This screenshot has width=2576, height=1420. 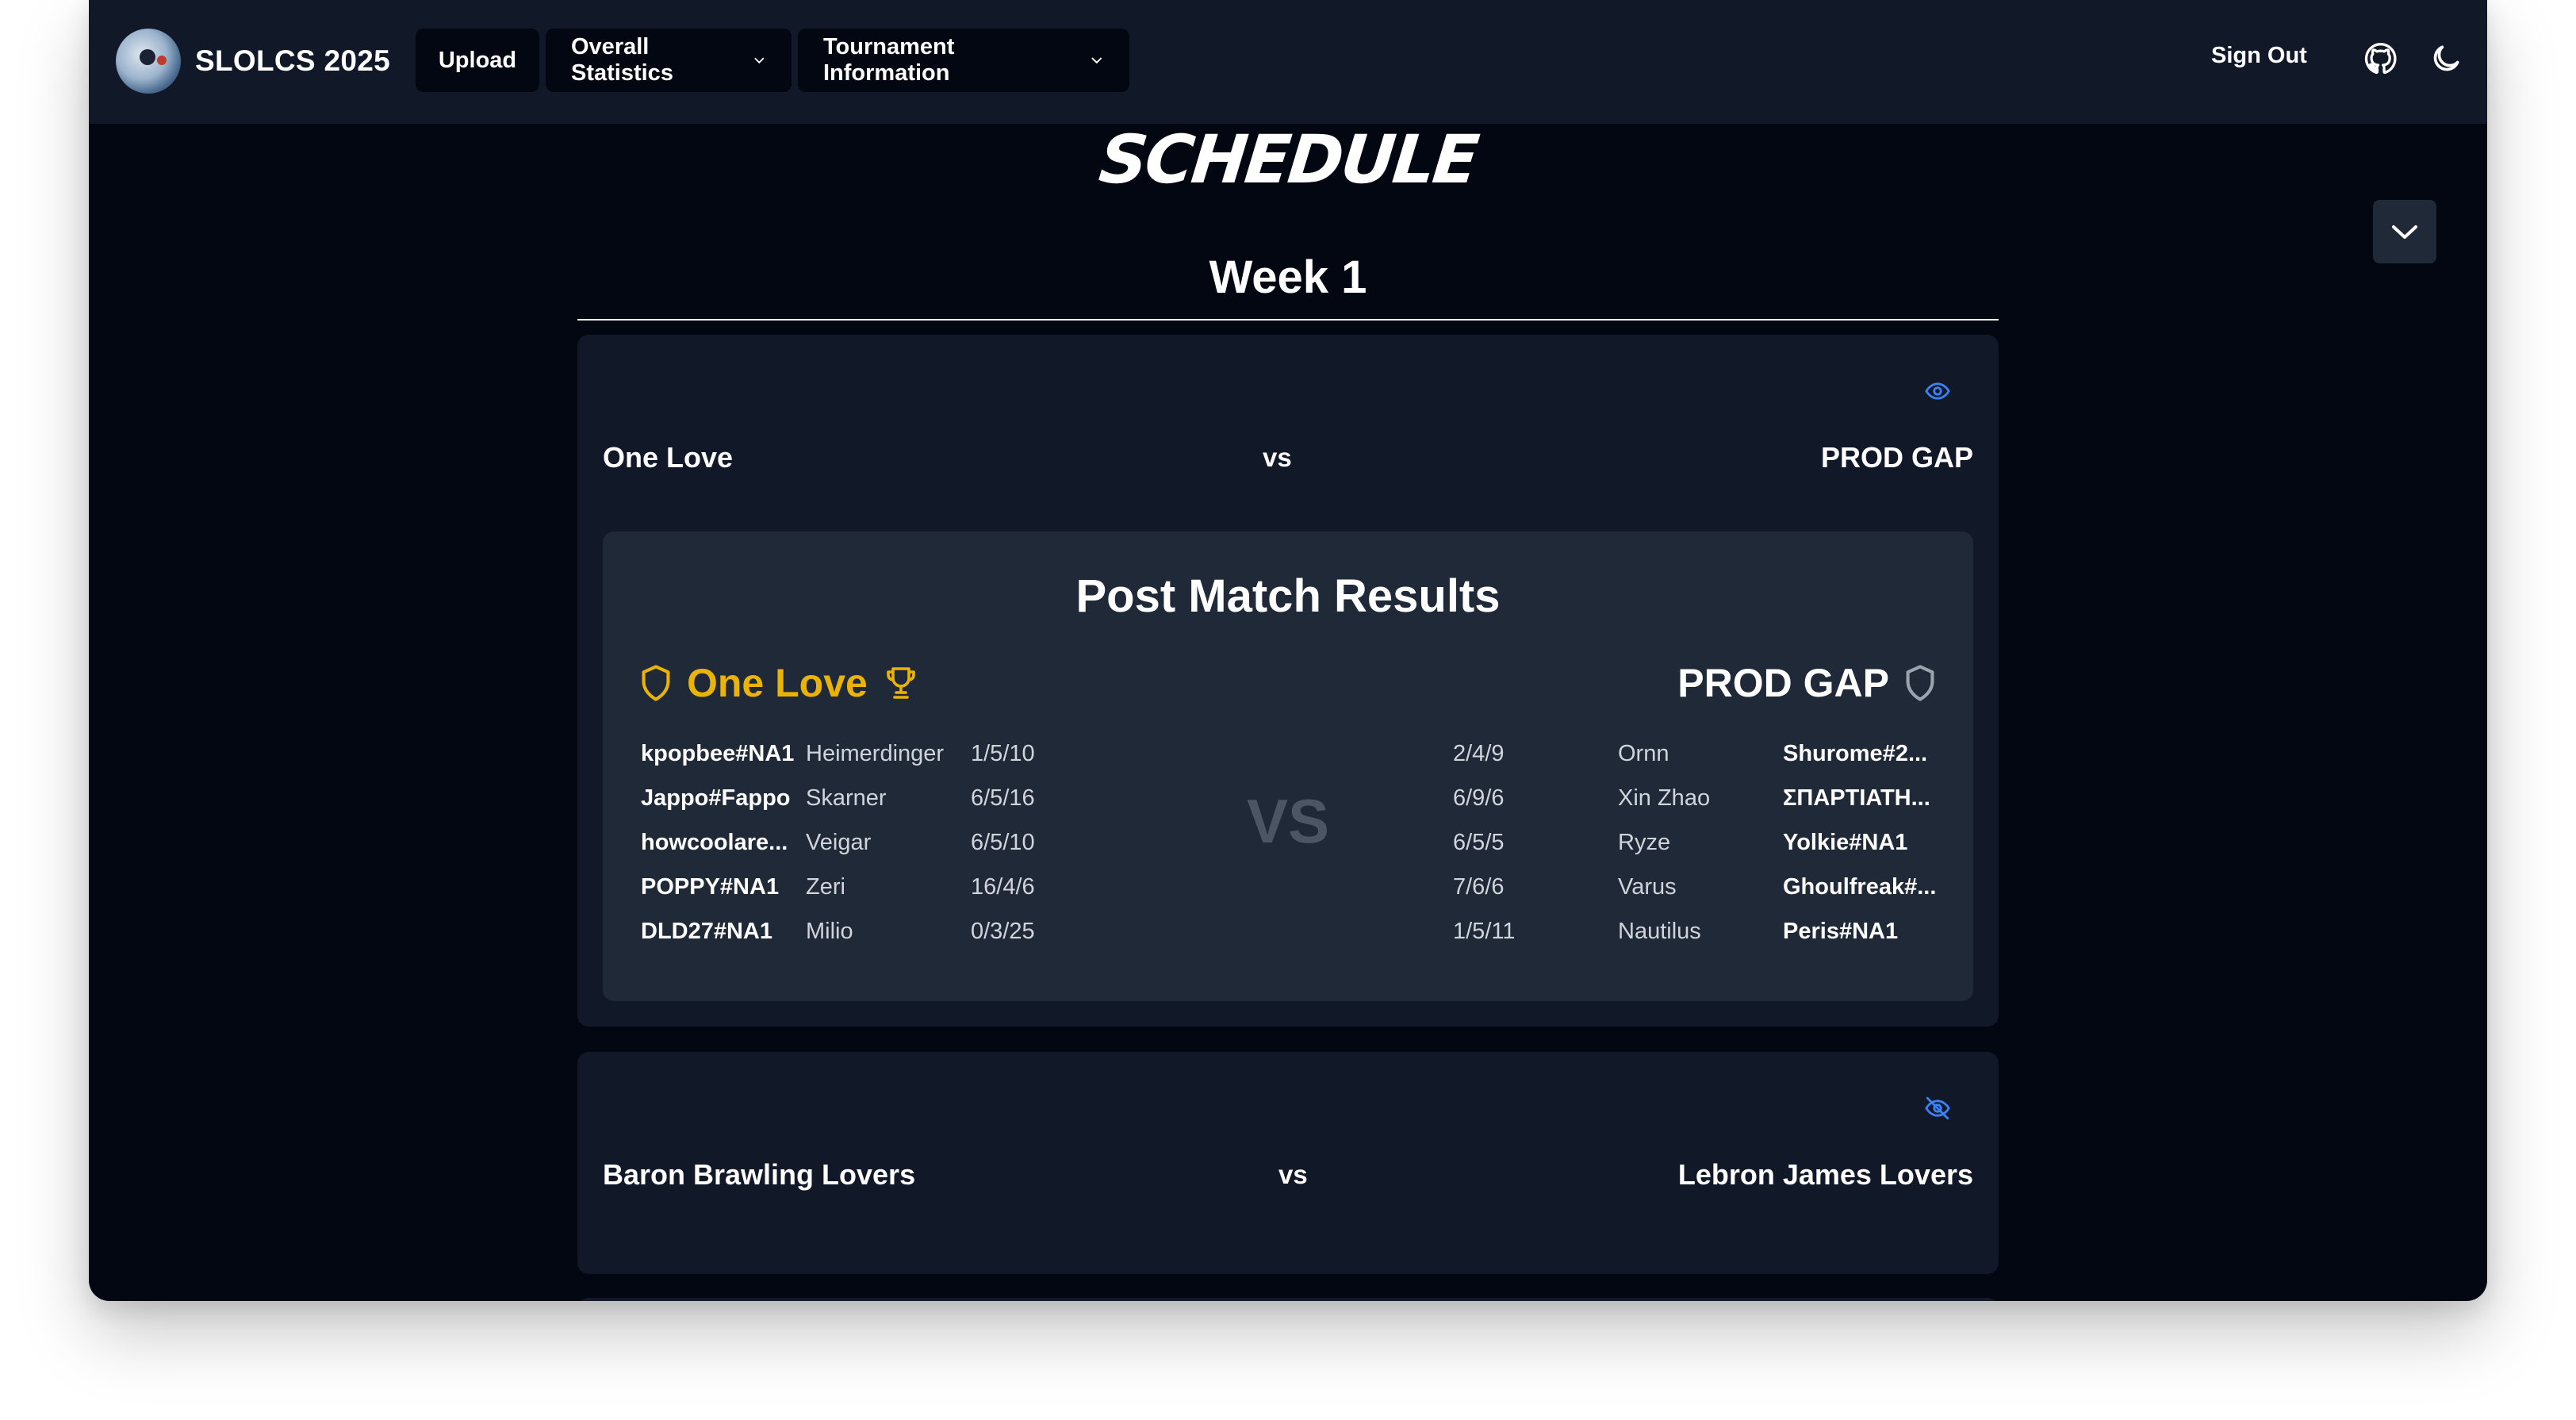 What do you see at coordinates (1660, 932) in the screenshot?
I see `player-champion: Nautilus` at bounding box center [1660, 932].